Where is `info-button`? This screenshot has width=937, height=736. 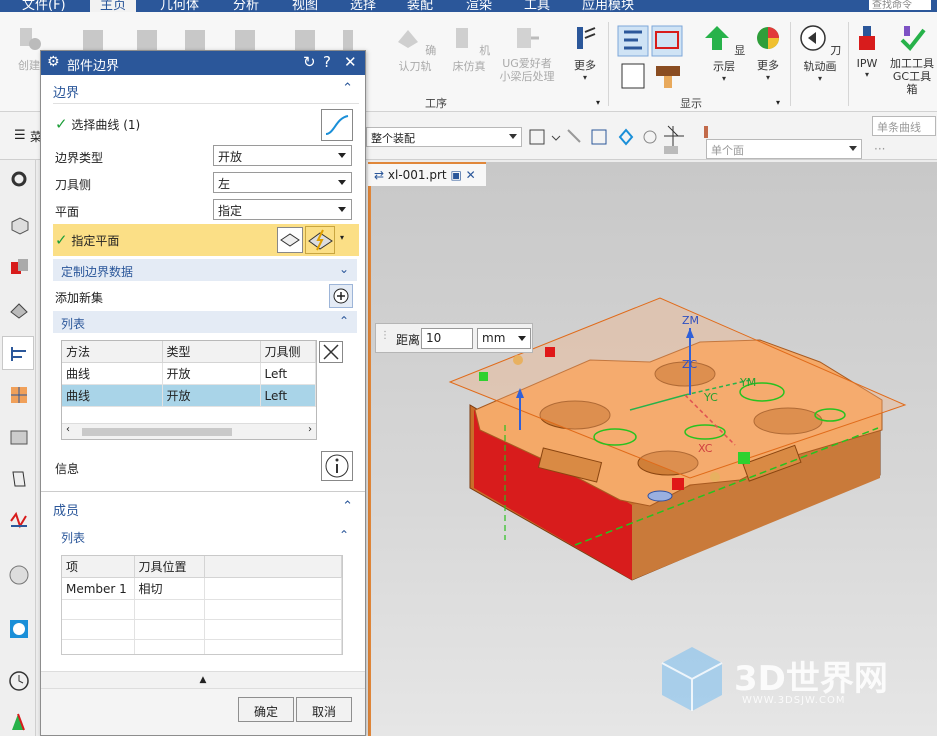
info-button is located at coordinates (337, 466).